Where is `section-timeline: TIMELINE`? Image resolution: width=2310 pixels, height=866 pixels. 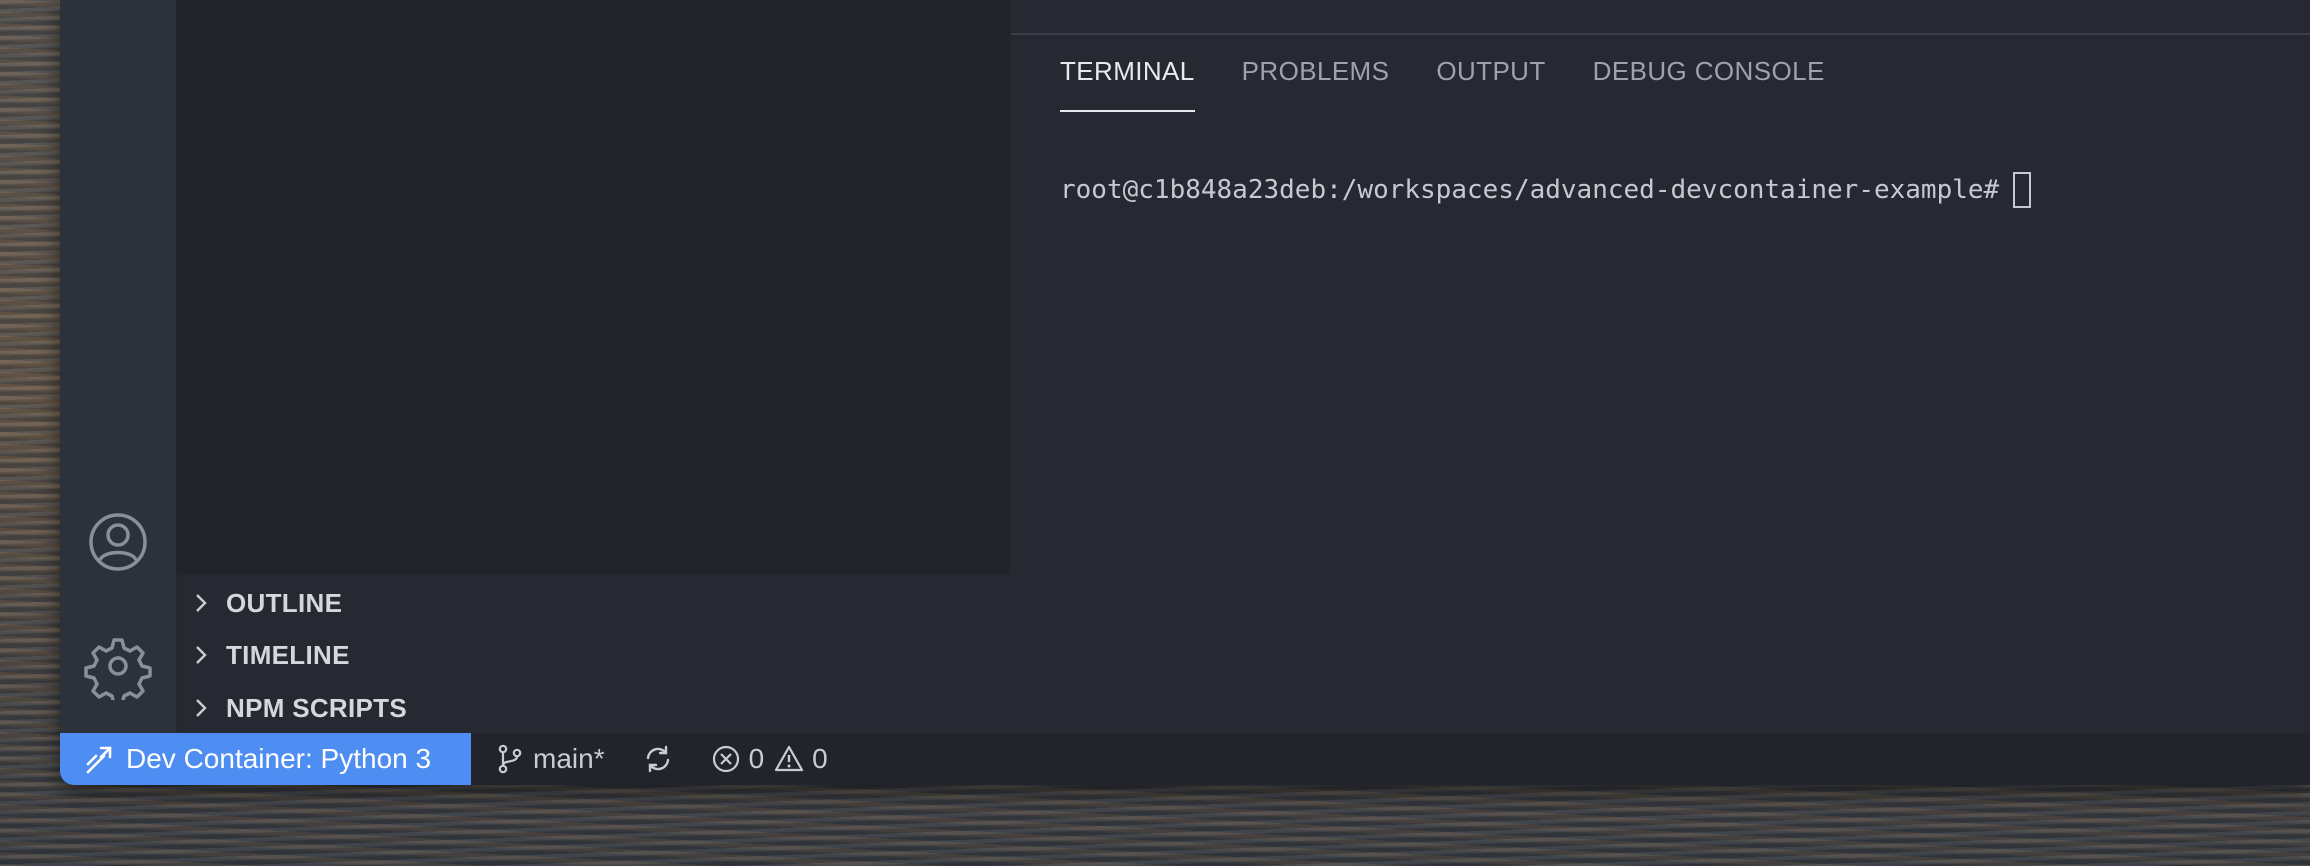 section-timeline: TIMELINE is located at coordinates (594, 655).